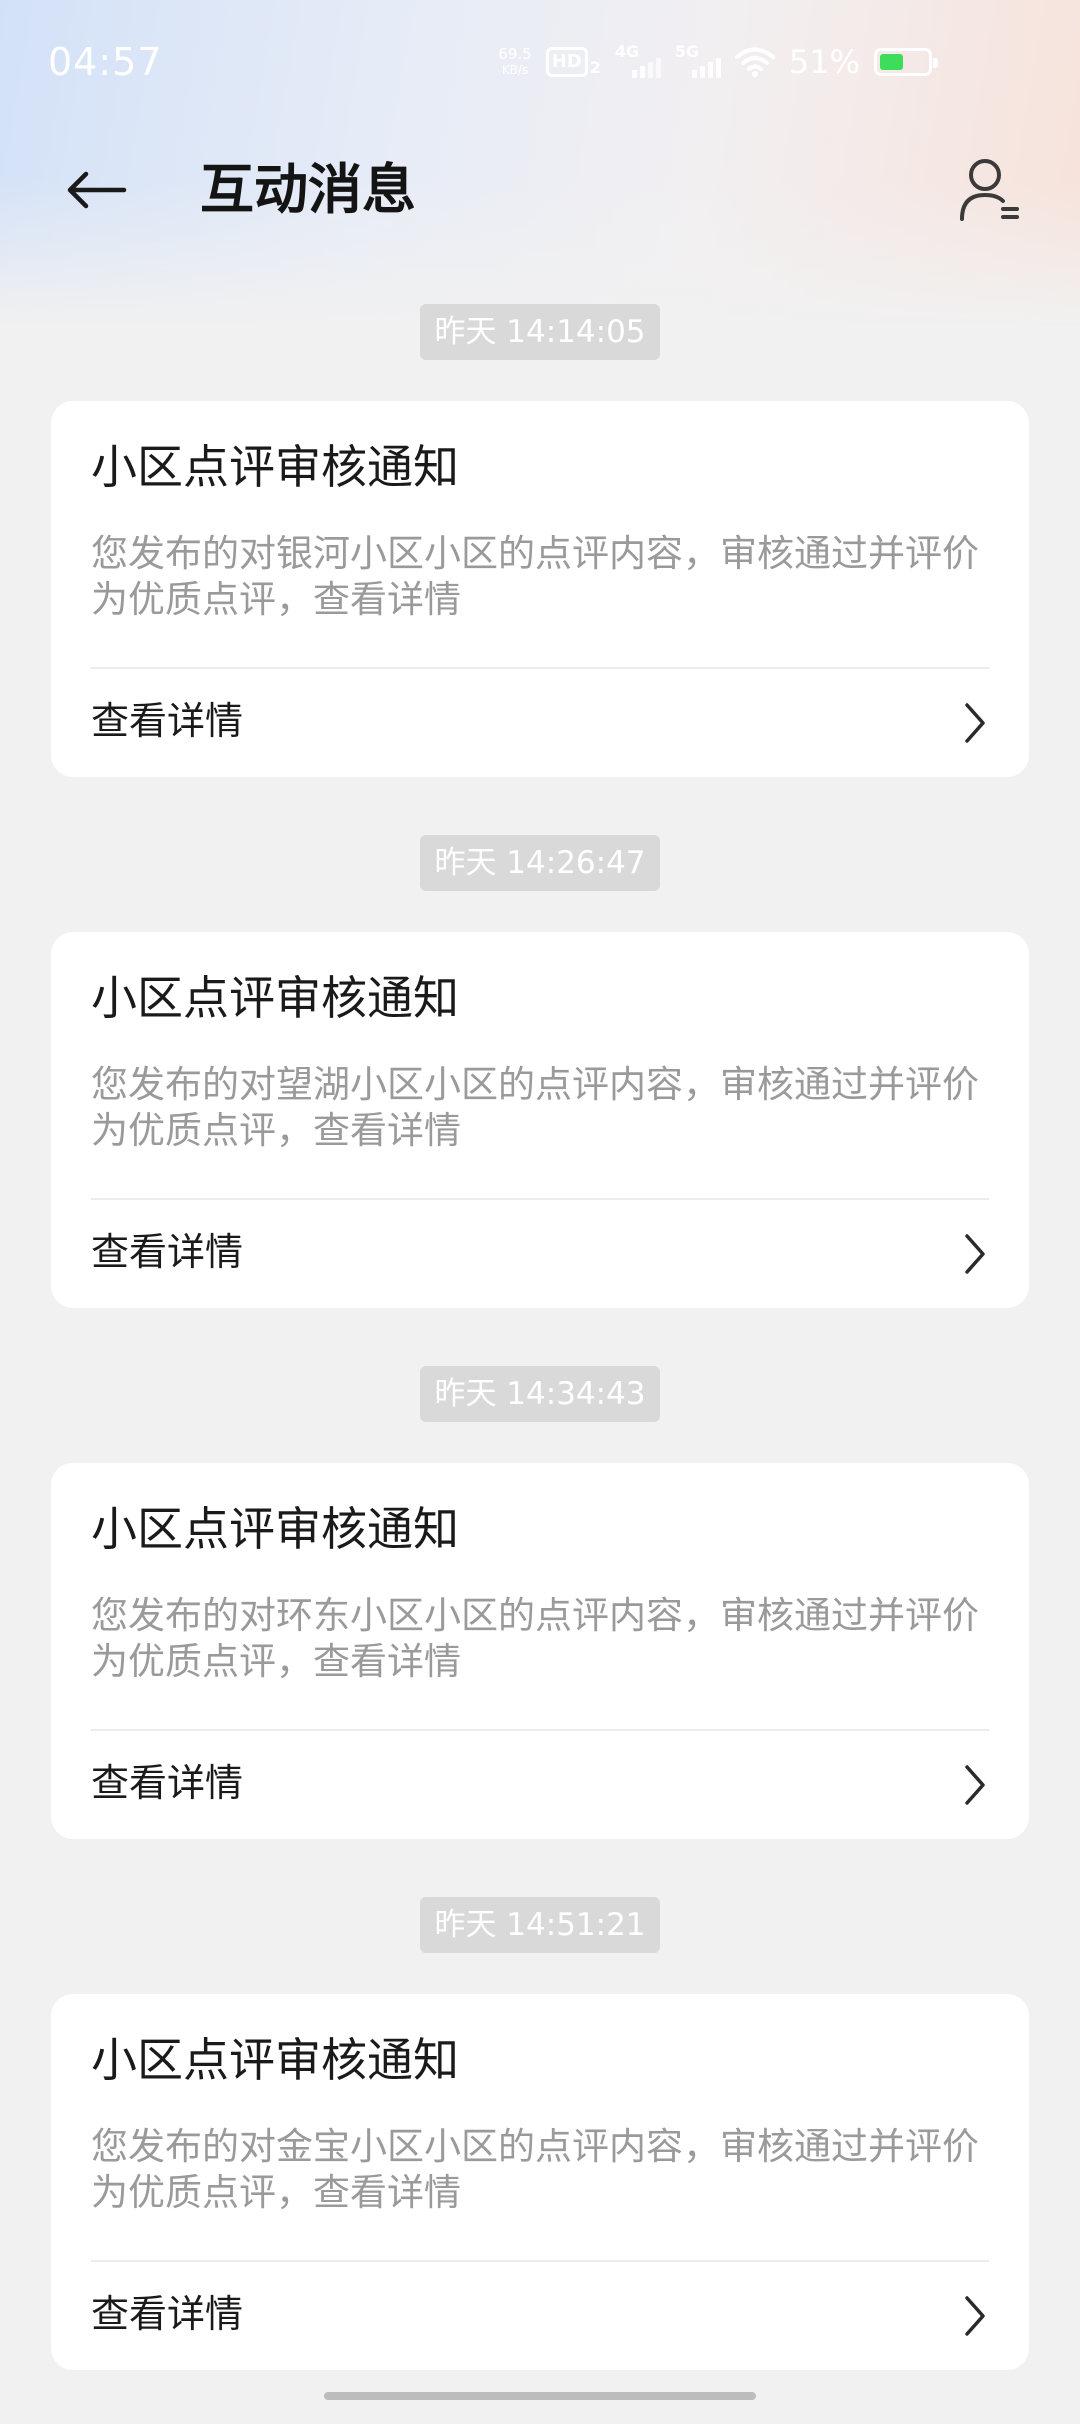  Describe the element at coordinates (535, 2169) in the screenshot. I see `message-body: 您发布的对金宝小区小区的点评内容，审核通过并评价为优质点评，查看详情` at that location.